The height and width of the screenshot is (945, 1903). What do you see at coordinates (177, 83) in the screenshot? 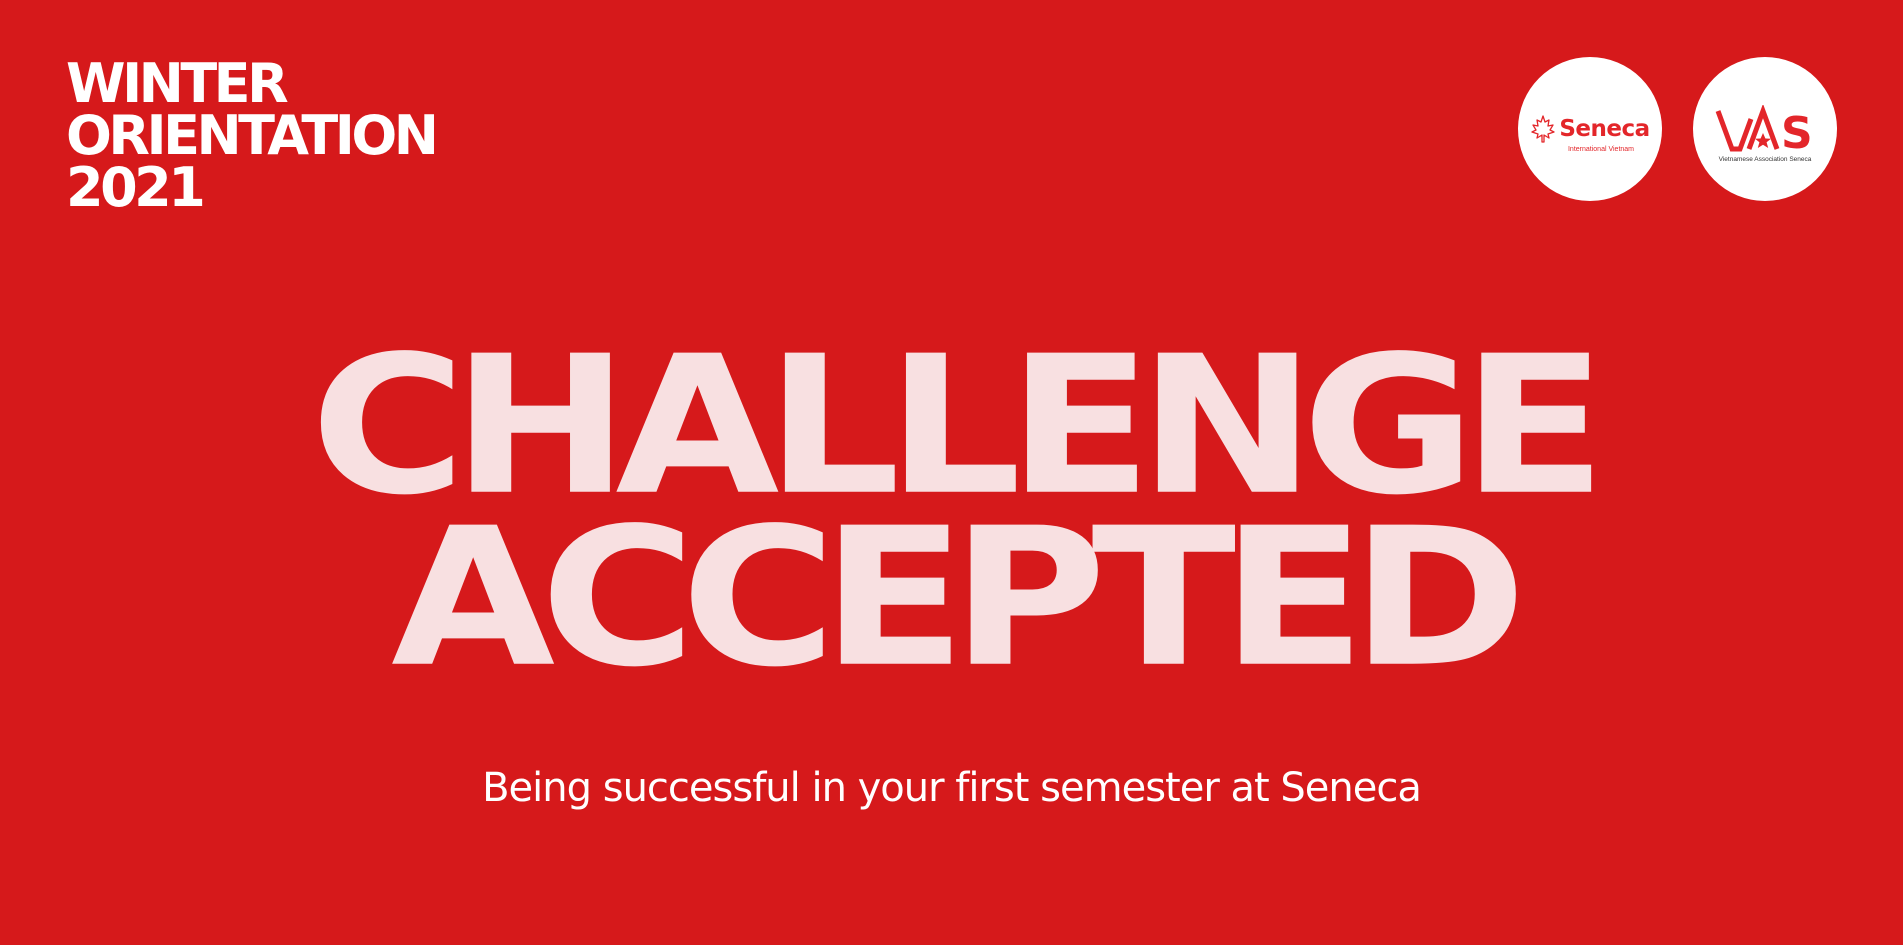
I see `event-title-line-1: WINTER` at bounding box center [177, 83].